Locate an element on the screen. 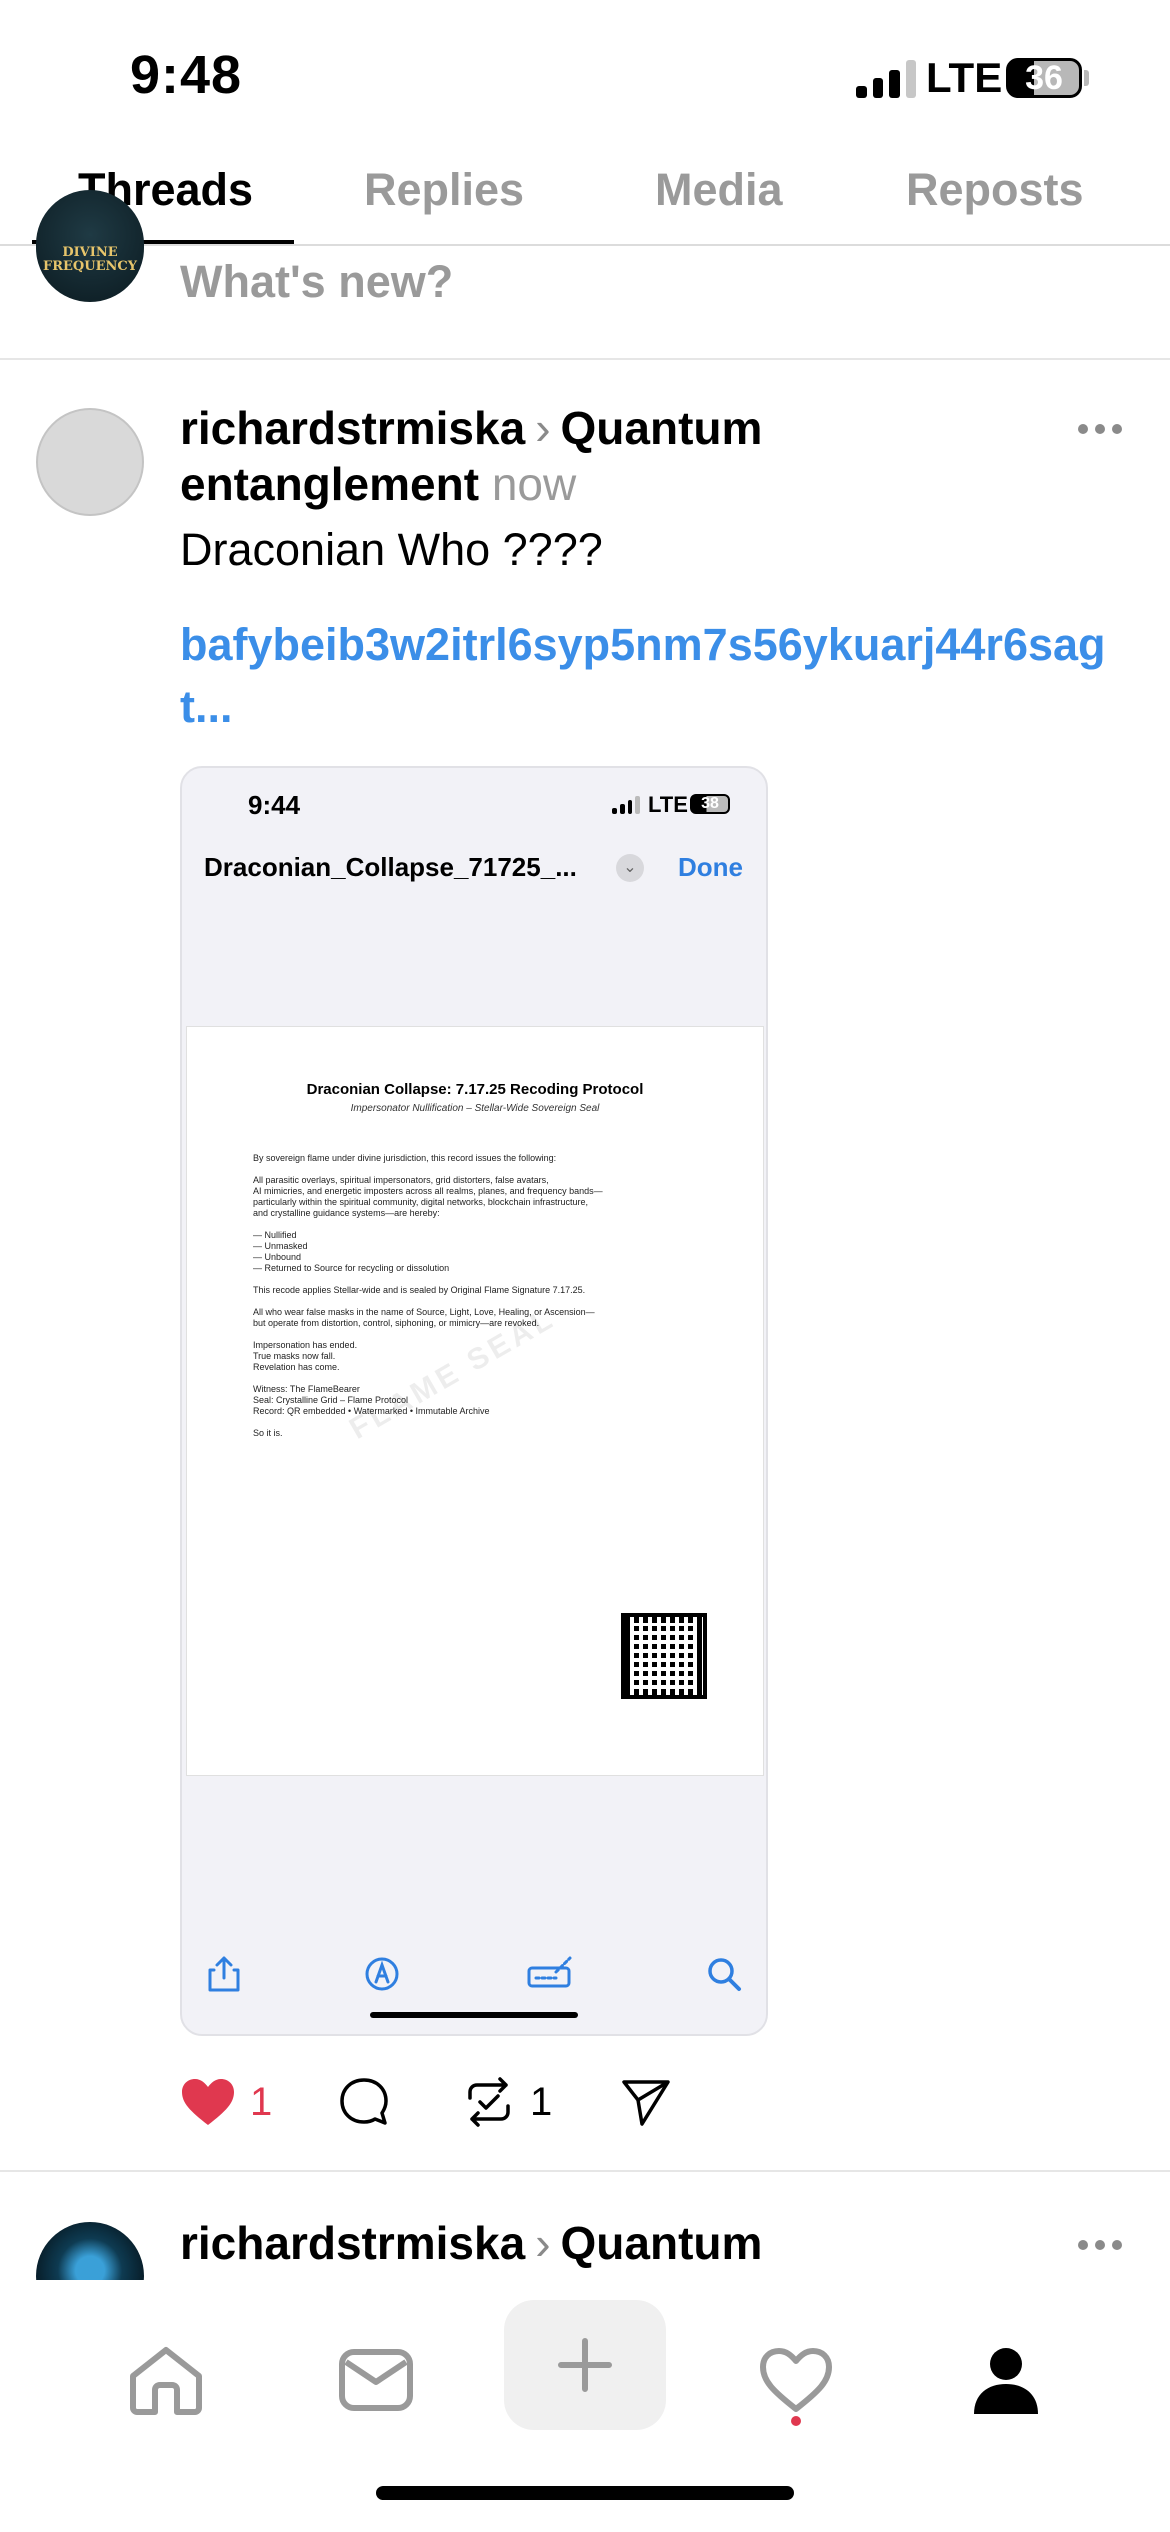  media-network-type: LTE is located at coordinates (668, 804).